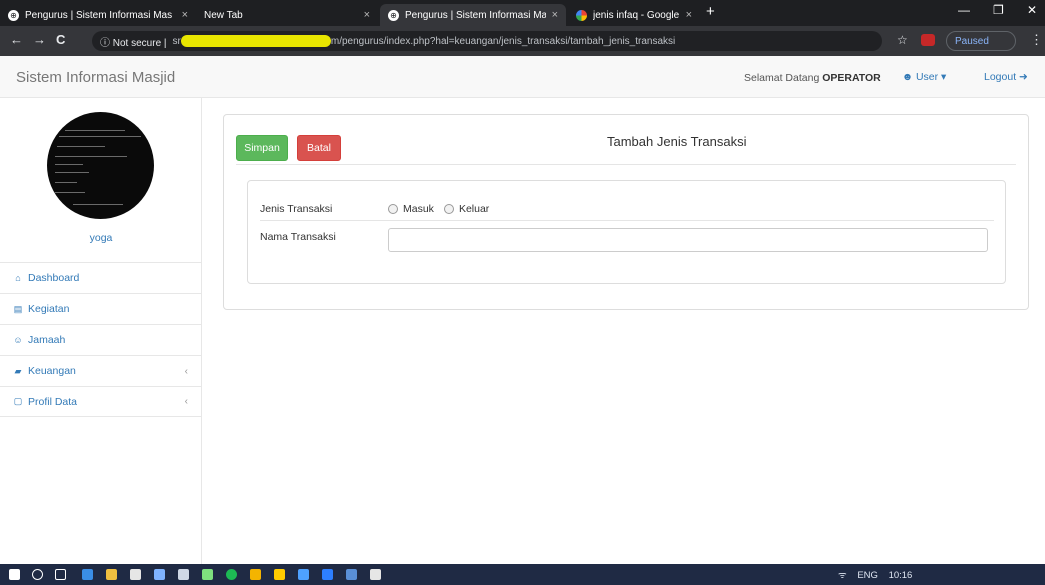 This screenshot has width=1045, height=585. I want to click on google-icon, so click(581, 15).